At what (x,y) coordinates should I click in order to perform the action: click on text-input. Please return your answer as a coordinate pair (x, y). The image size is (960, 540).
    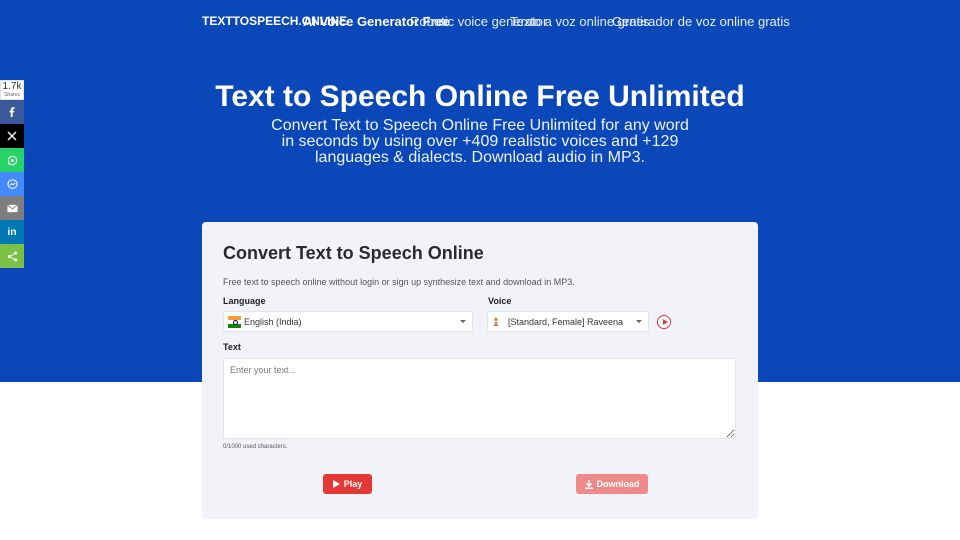
    Looking at the image, I should click on (479, 398).